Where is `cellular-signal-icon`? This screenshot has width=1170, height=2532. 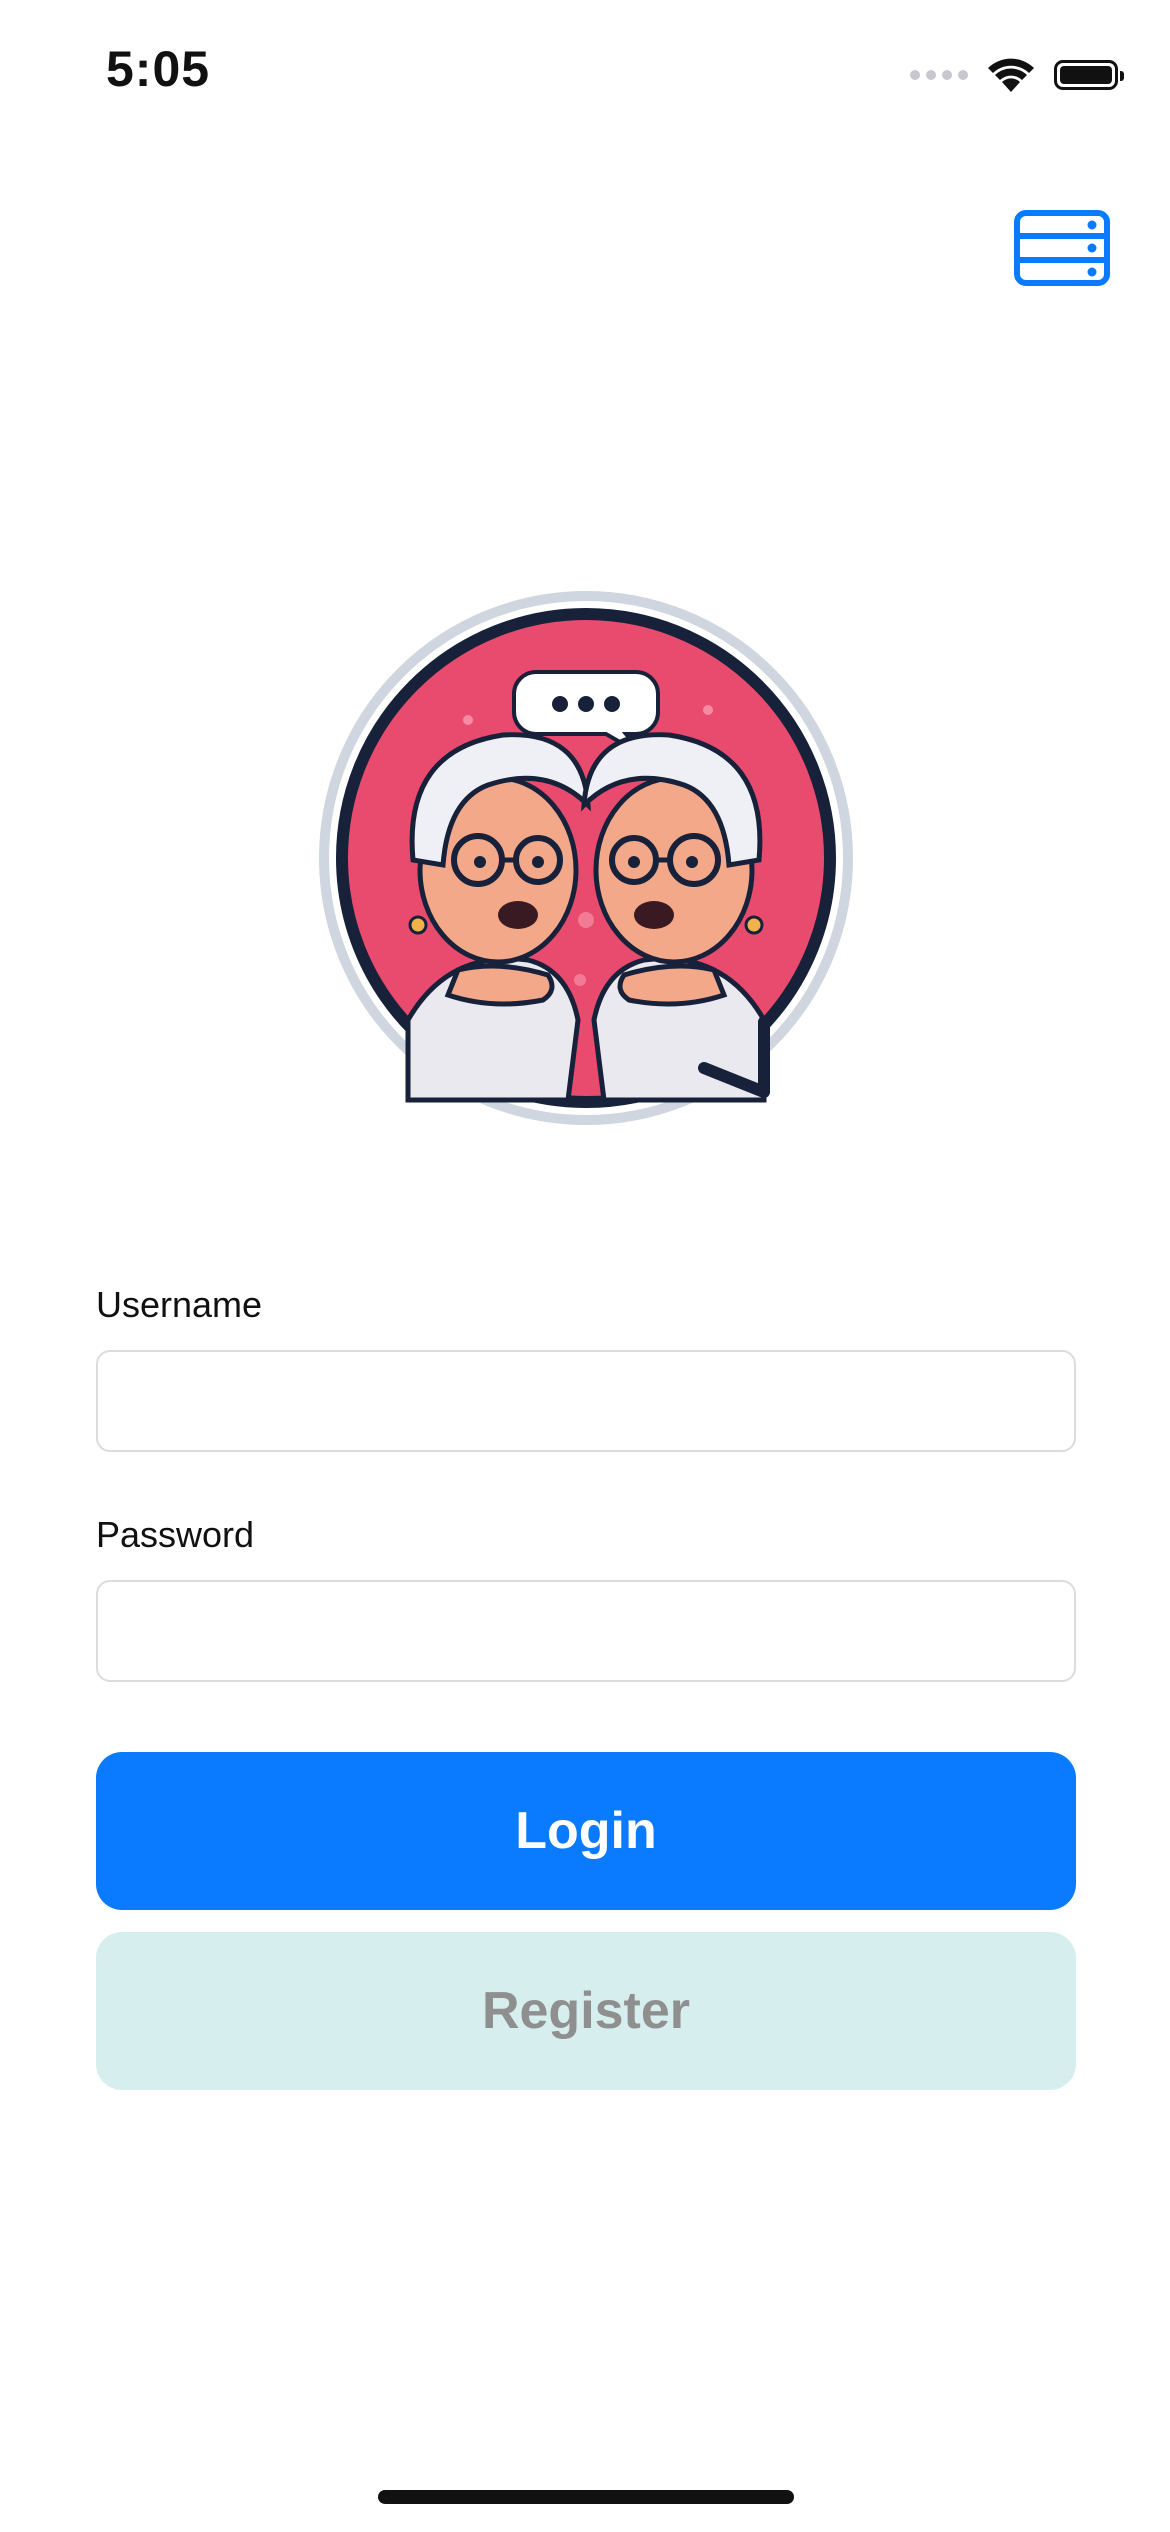 cellular-signal-icon is located at coordinates (939, 75).